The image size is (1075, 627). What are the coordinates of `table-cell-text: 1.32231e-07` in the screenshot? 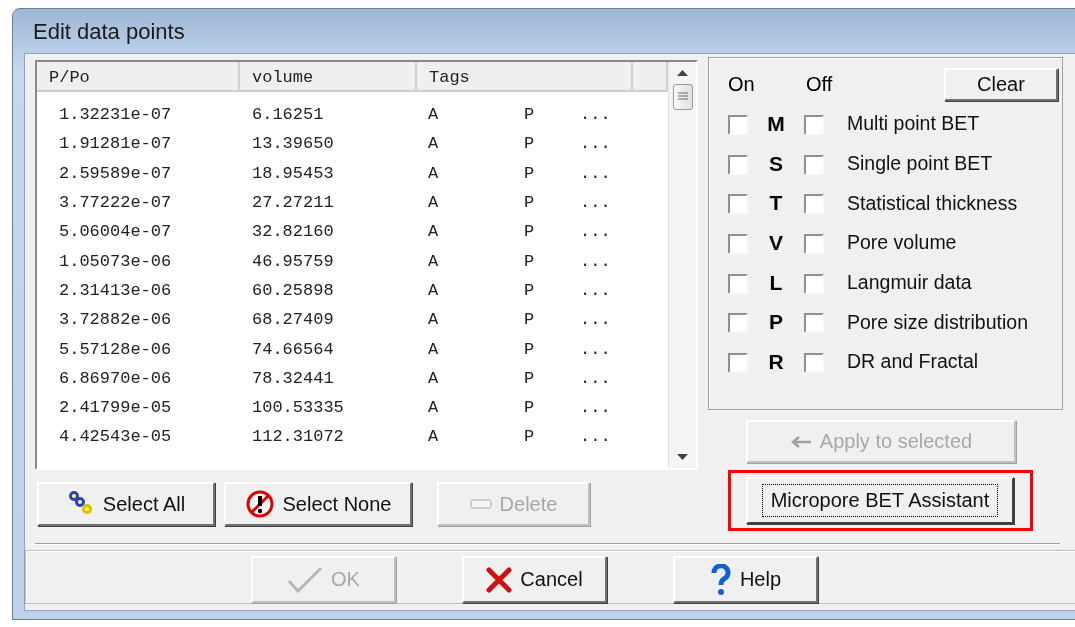 It's located at (115, 115).